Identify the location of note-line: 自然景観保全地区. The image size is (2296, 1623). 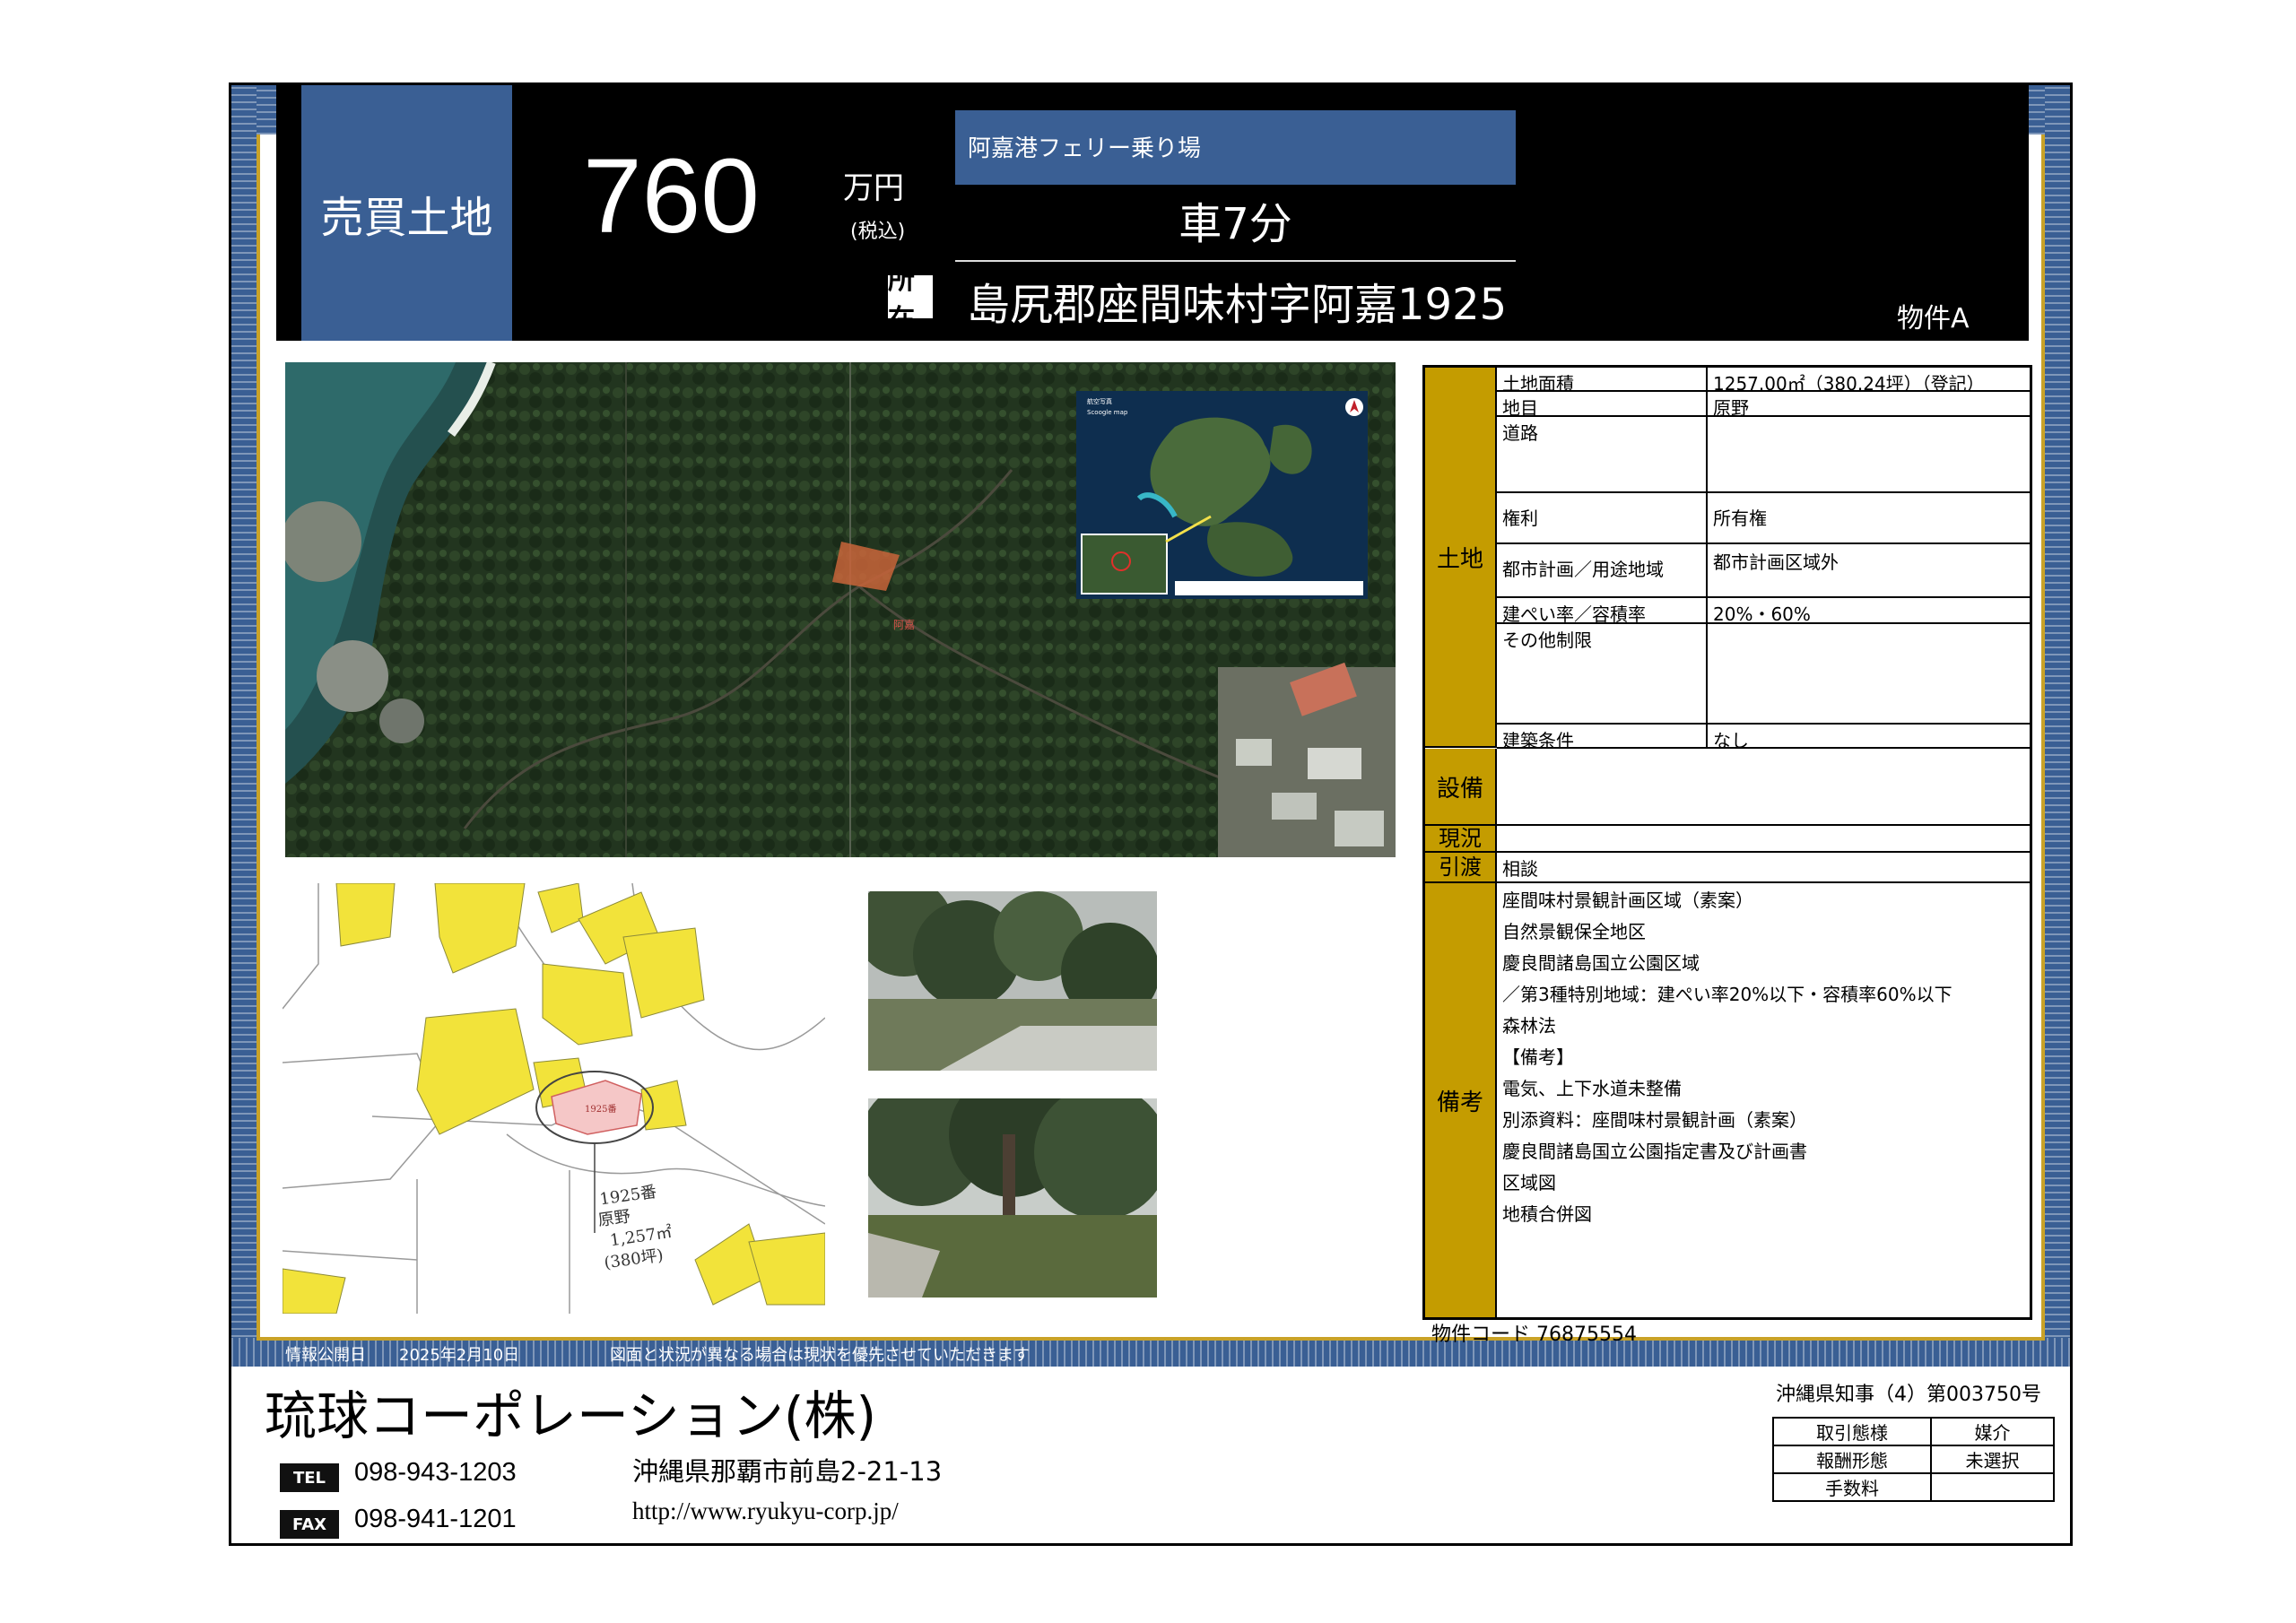
(1574, 931).